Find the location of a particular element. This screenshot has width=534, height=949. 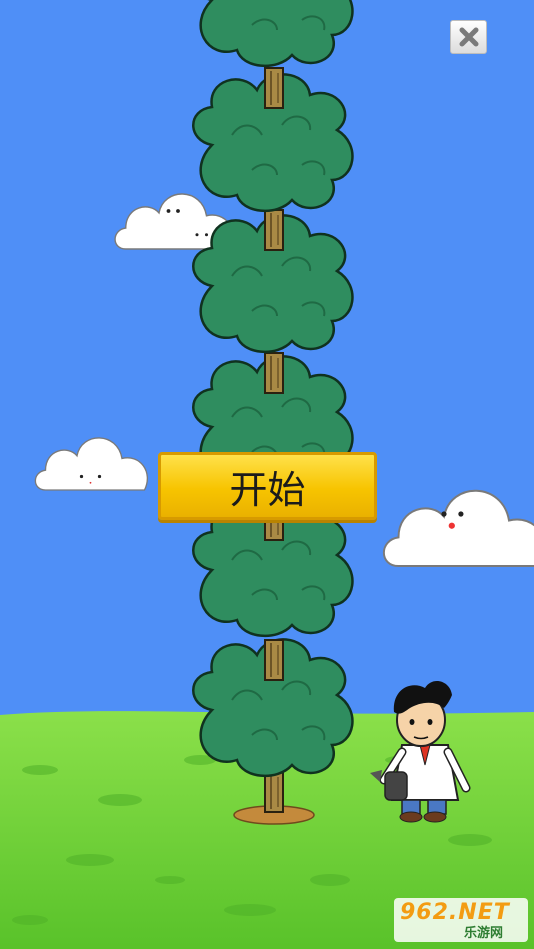

close-button is located at coordinates (468, 37).